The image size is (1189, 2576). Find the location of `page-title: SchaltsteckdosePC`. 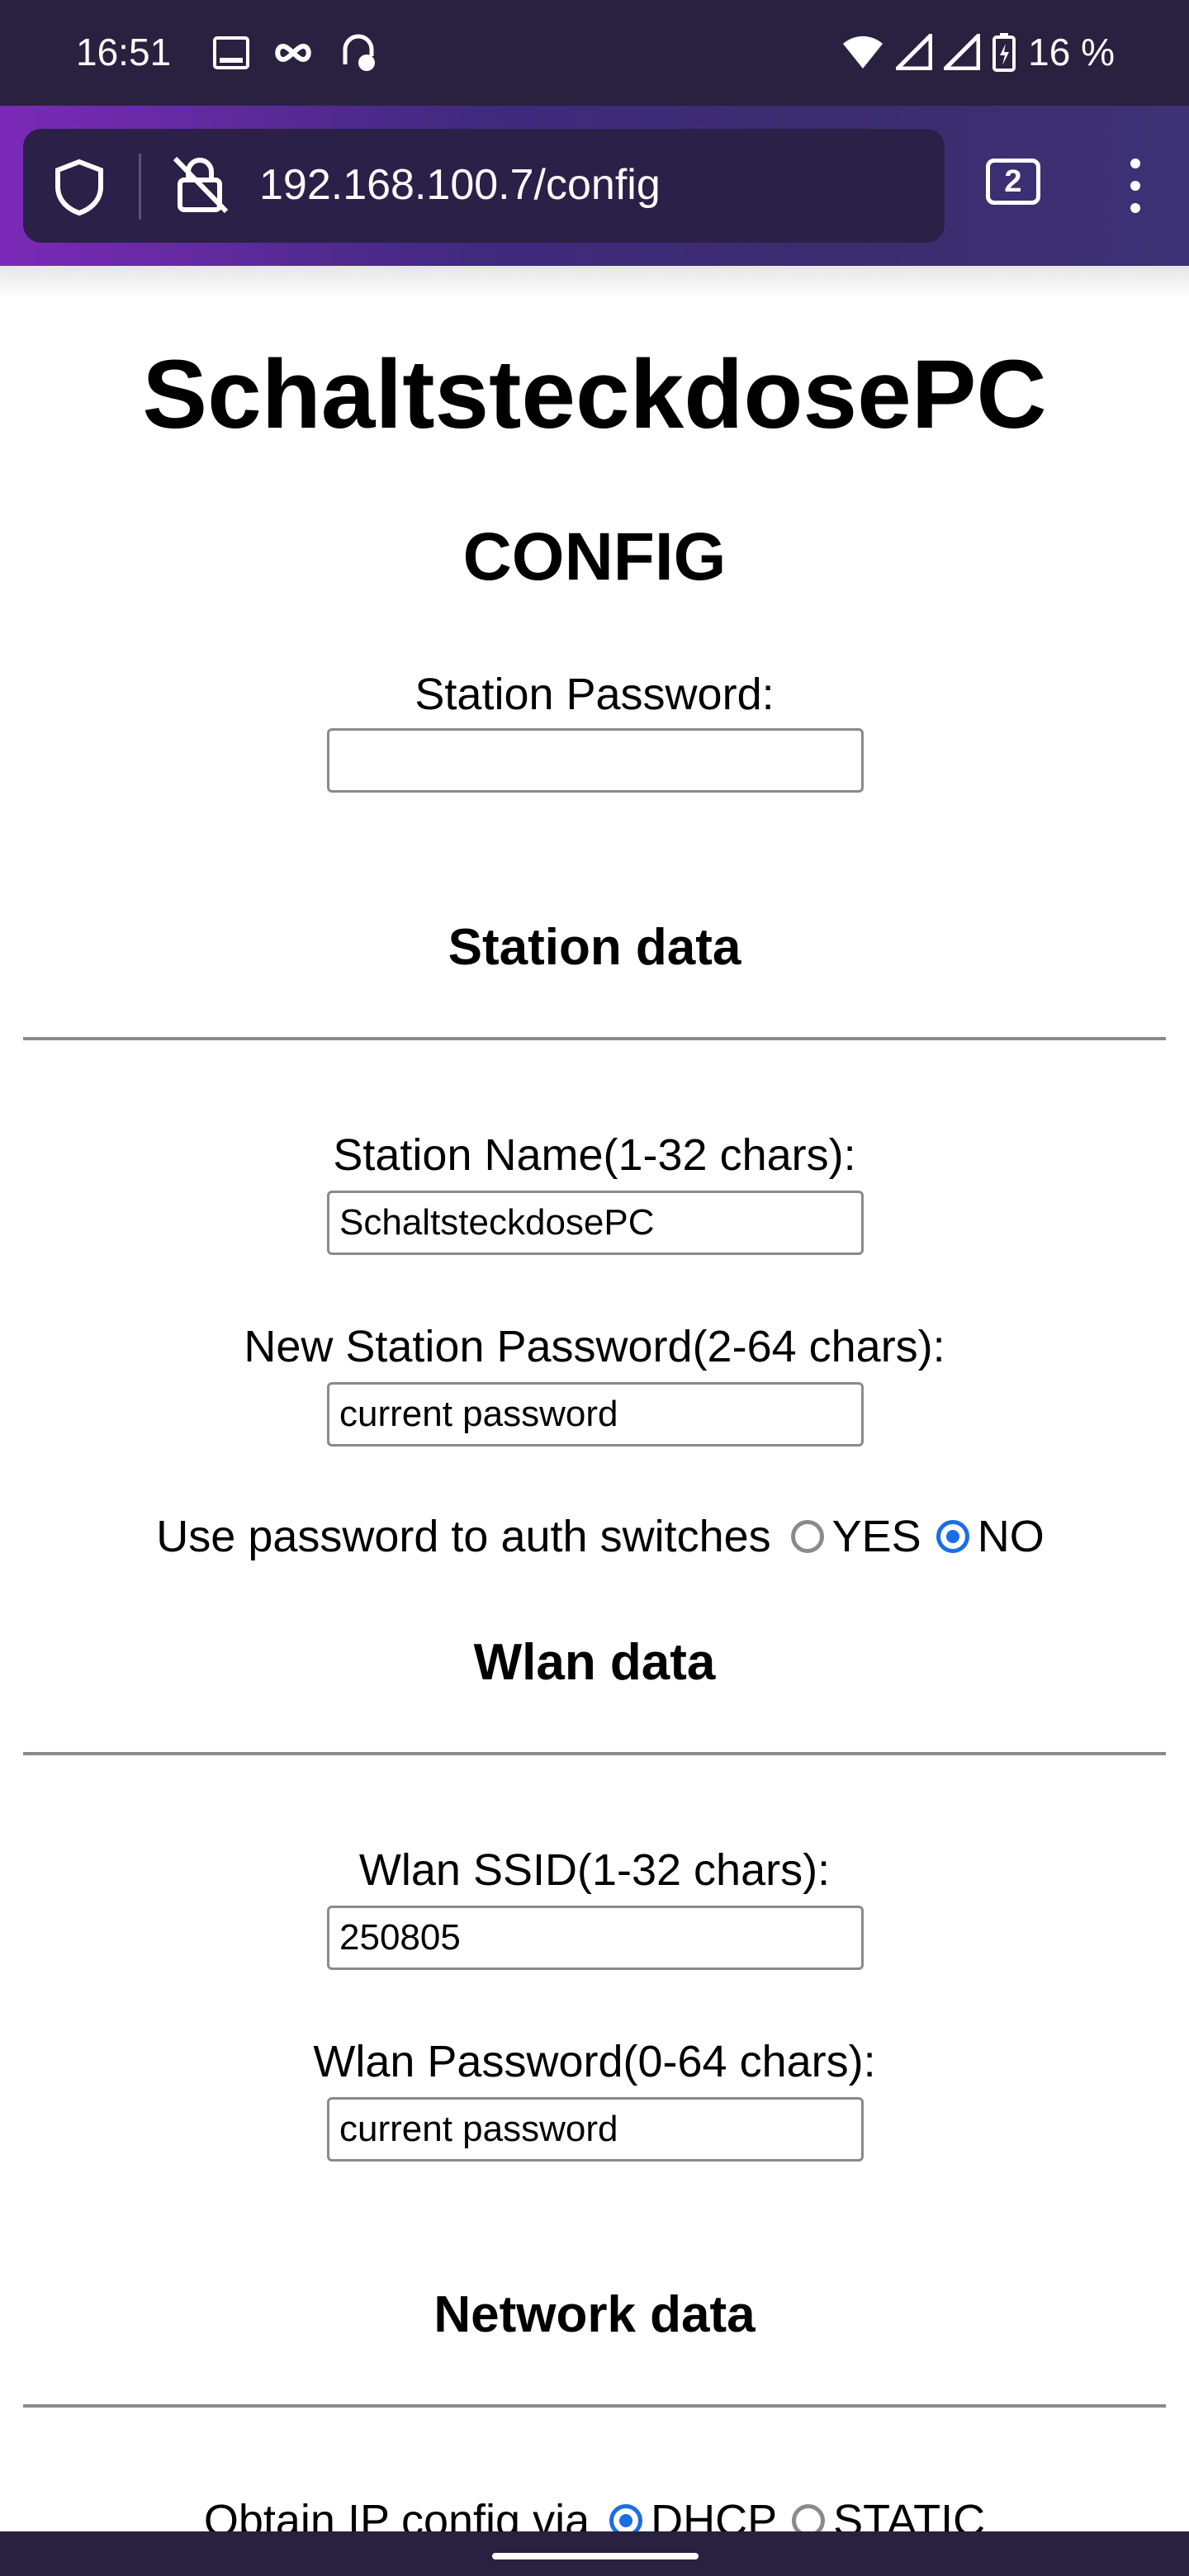

page-title: SchaltsteckdosePC is located at coordinates (594, 394).